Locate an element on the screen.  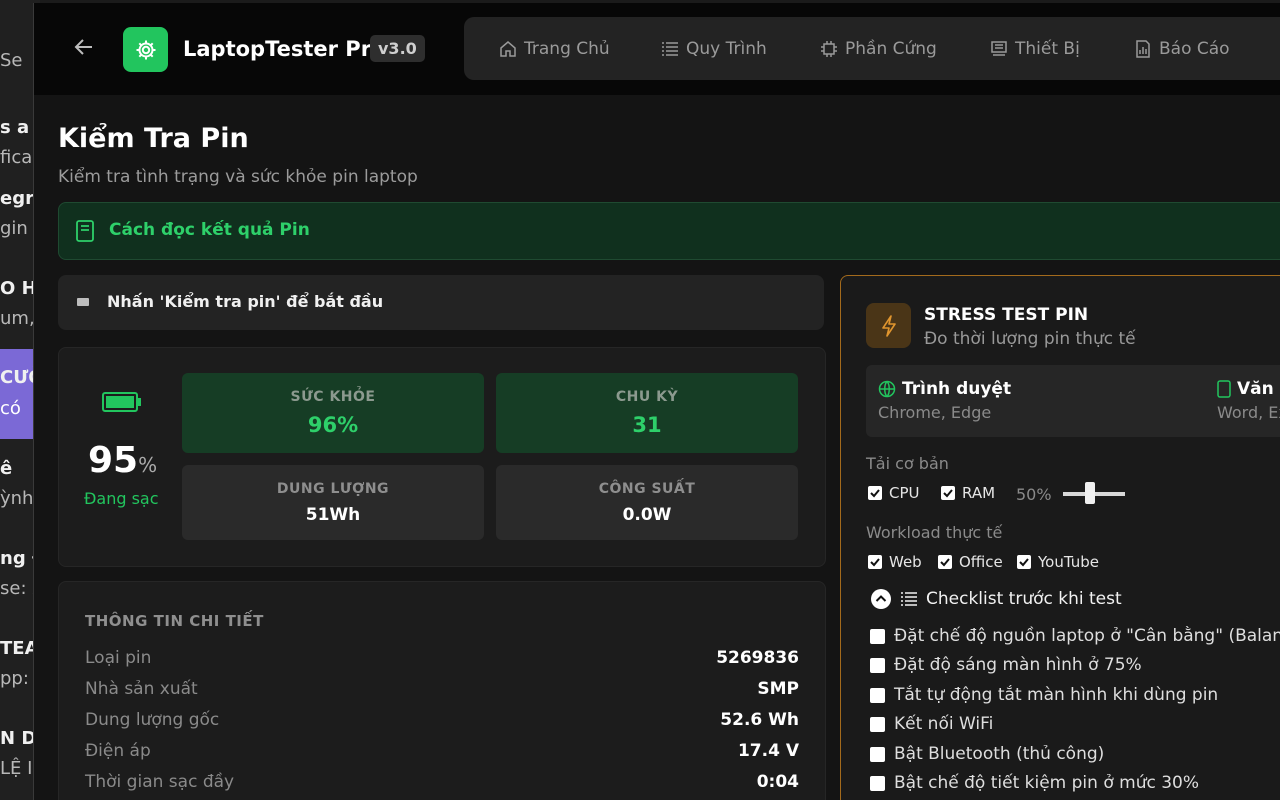
device-icon is located at coordinates (999, 48).